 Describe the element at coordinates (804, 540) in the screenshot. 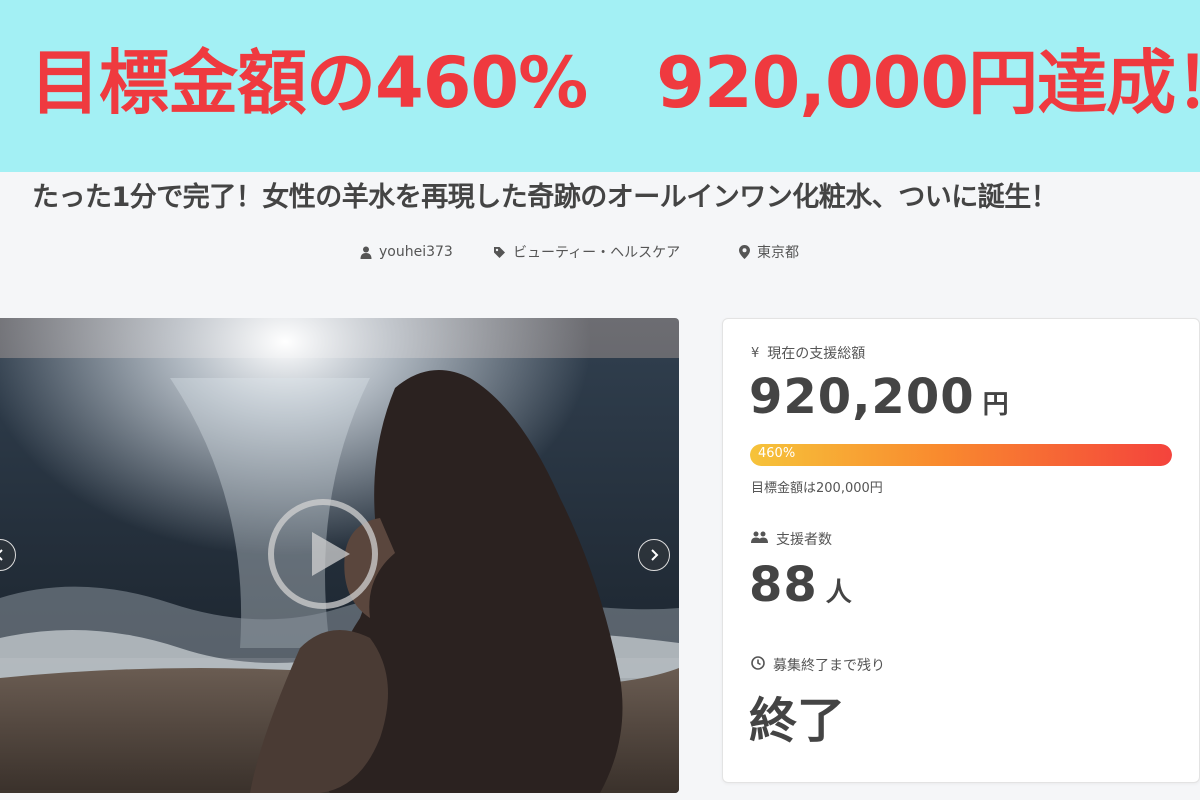

I see `supporters-label: 支援者数` at that location.